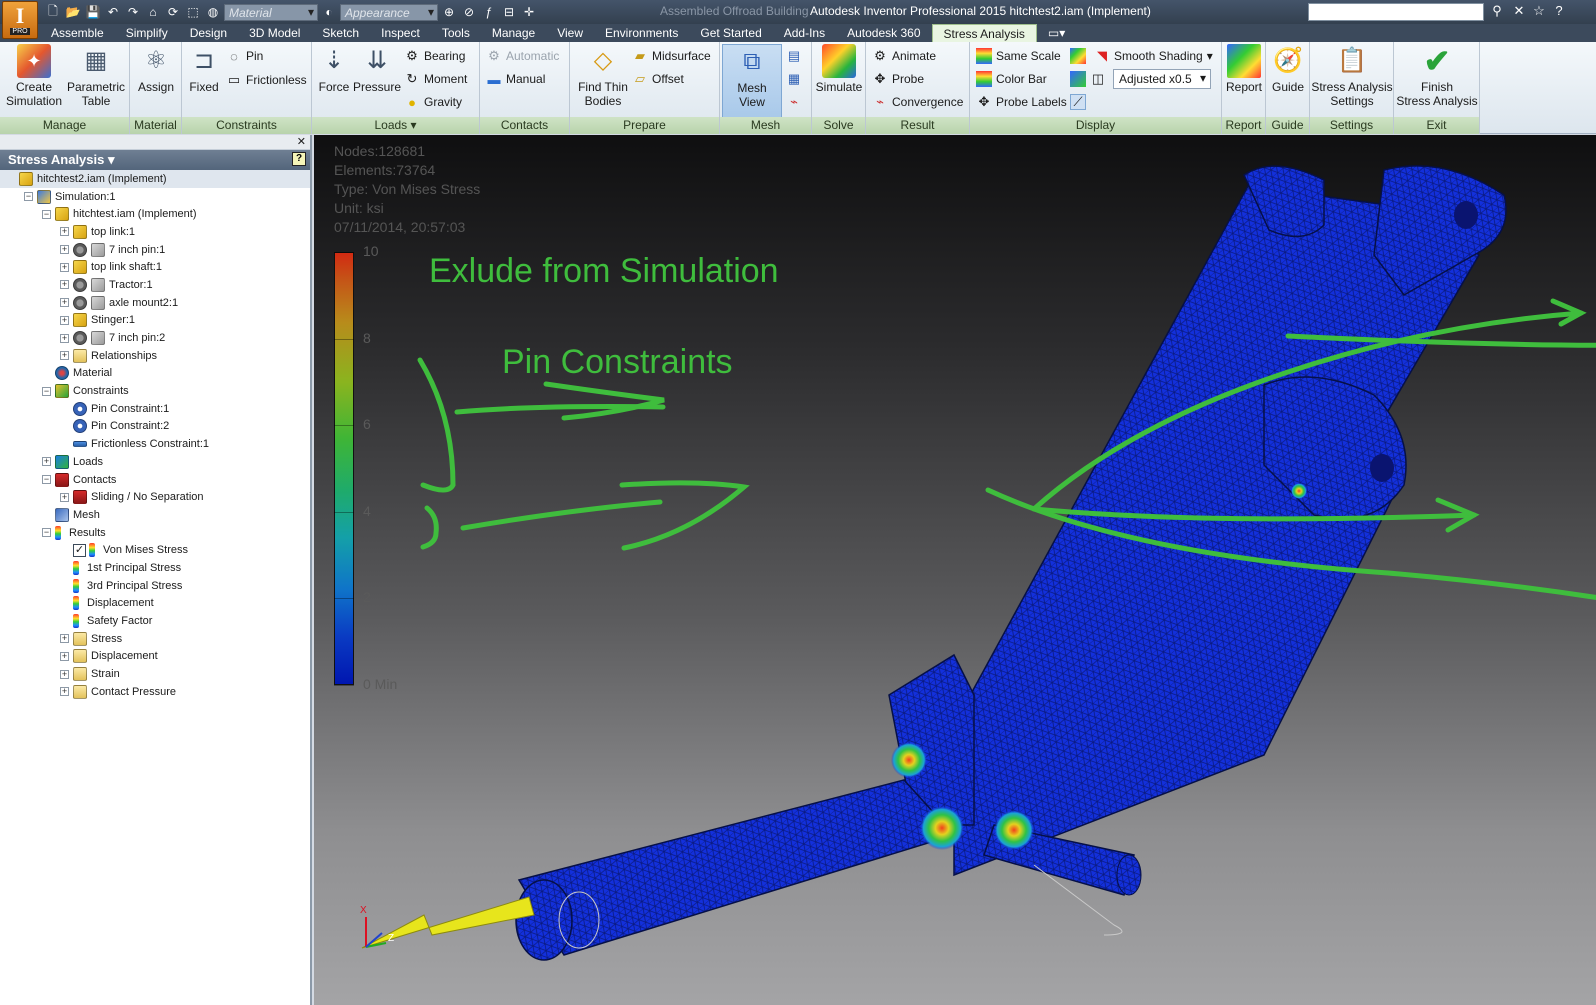  Describe the element at coordinates (395, 125) in the screenshot. I see `panel-label-loads: Loads ▾` at that location.